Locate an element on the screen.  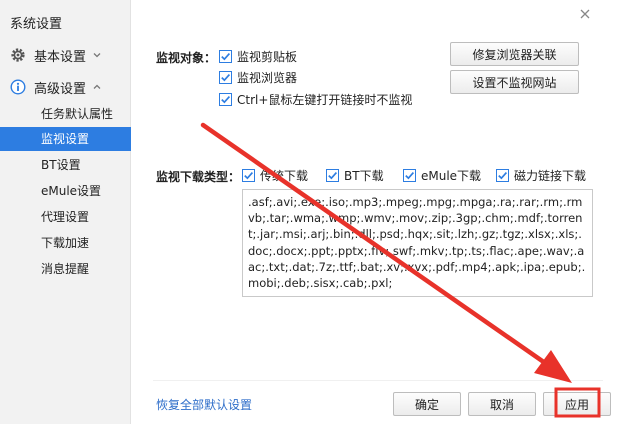
info-icon is located at coordinates (18, 87).